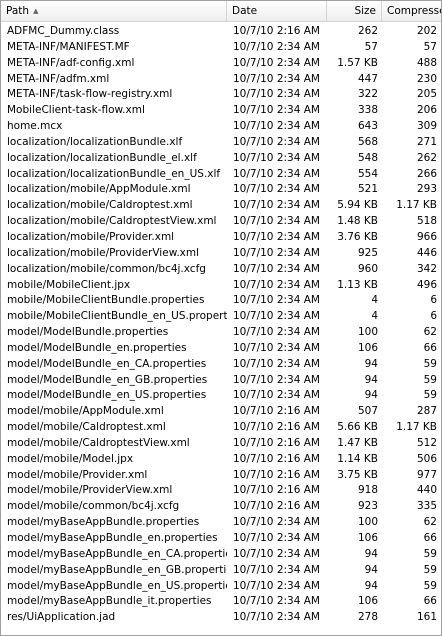 This screenshot has width=442, height=636. I want to click on cell-path: model/ModelBundle_en_GB.properties, so click(107, 379).